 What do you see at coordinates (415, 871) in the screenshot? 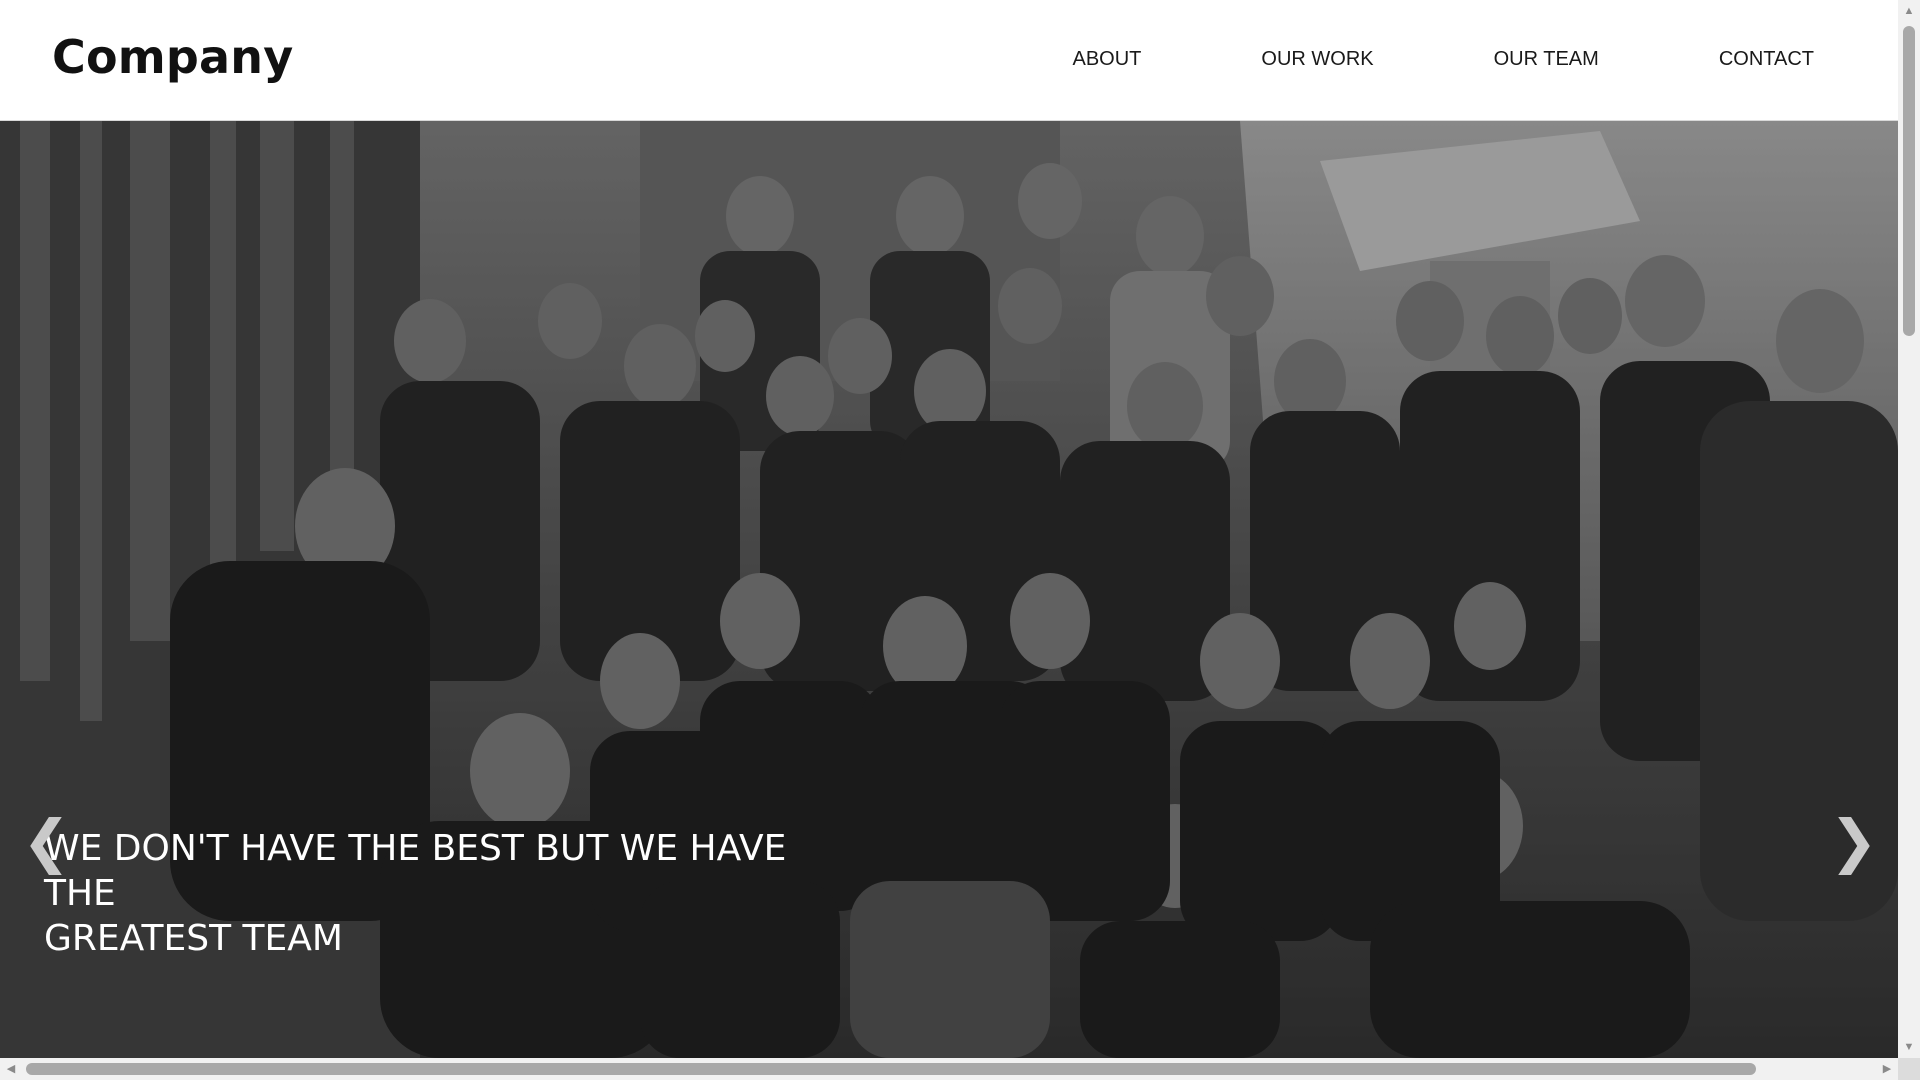
I see `hero-caption-line-1: WE DON'T HAVE THE BEST BUT WE HAVE THE` at bounding box center [415, 871].